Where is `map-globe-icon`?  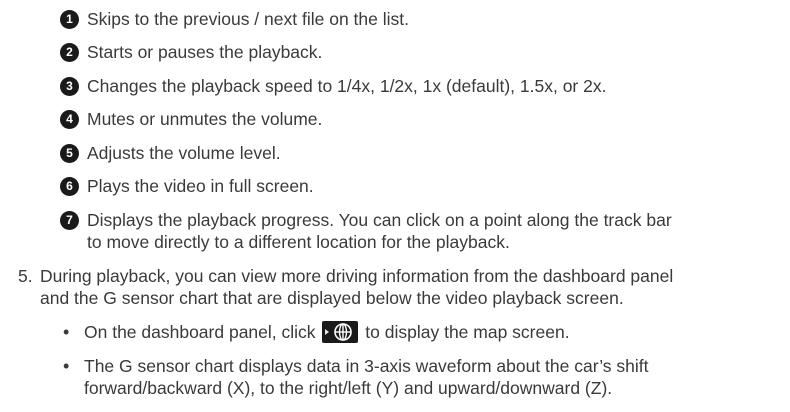
map-globe-icon is located at coordinates (340, 332).